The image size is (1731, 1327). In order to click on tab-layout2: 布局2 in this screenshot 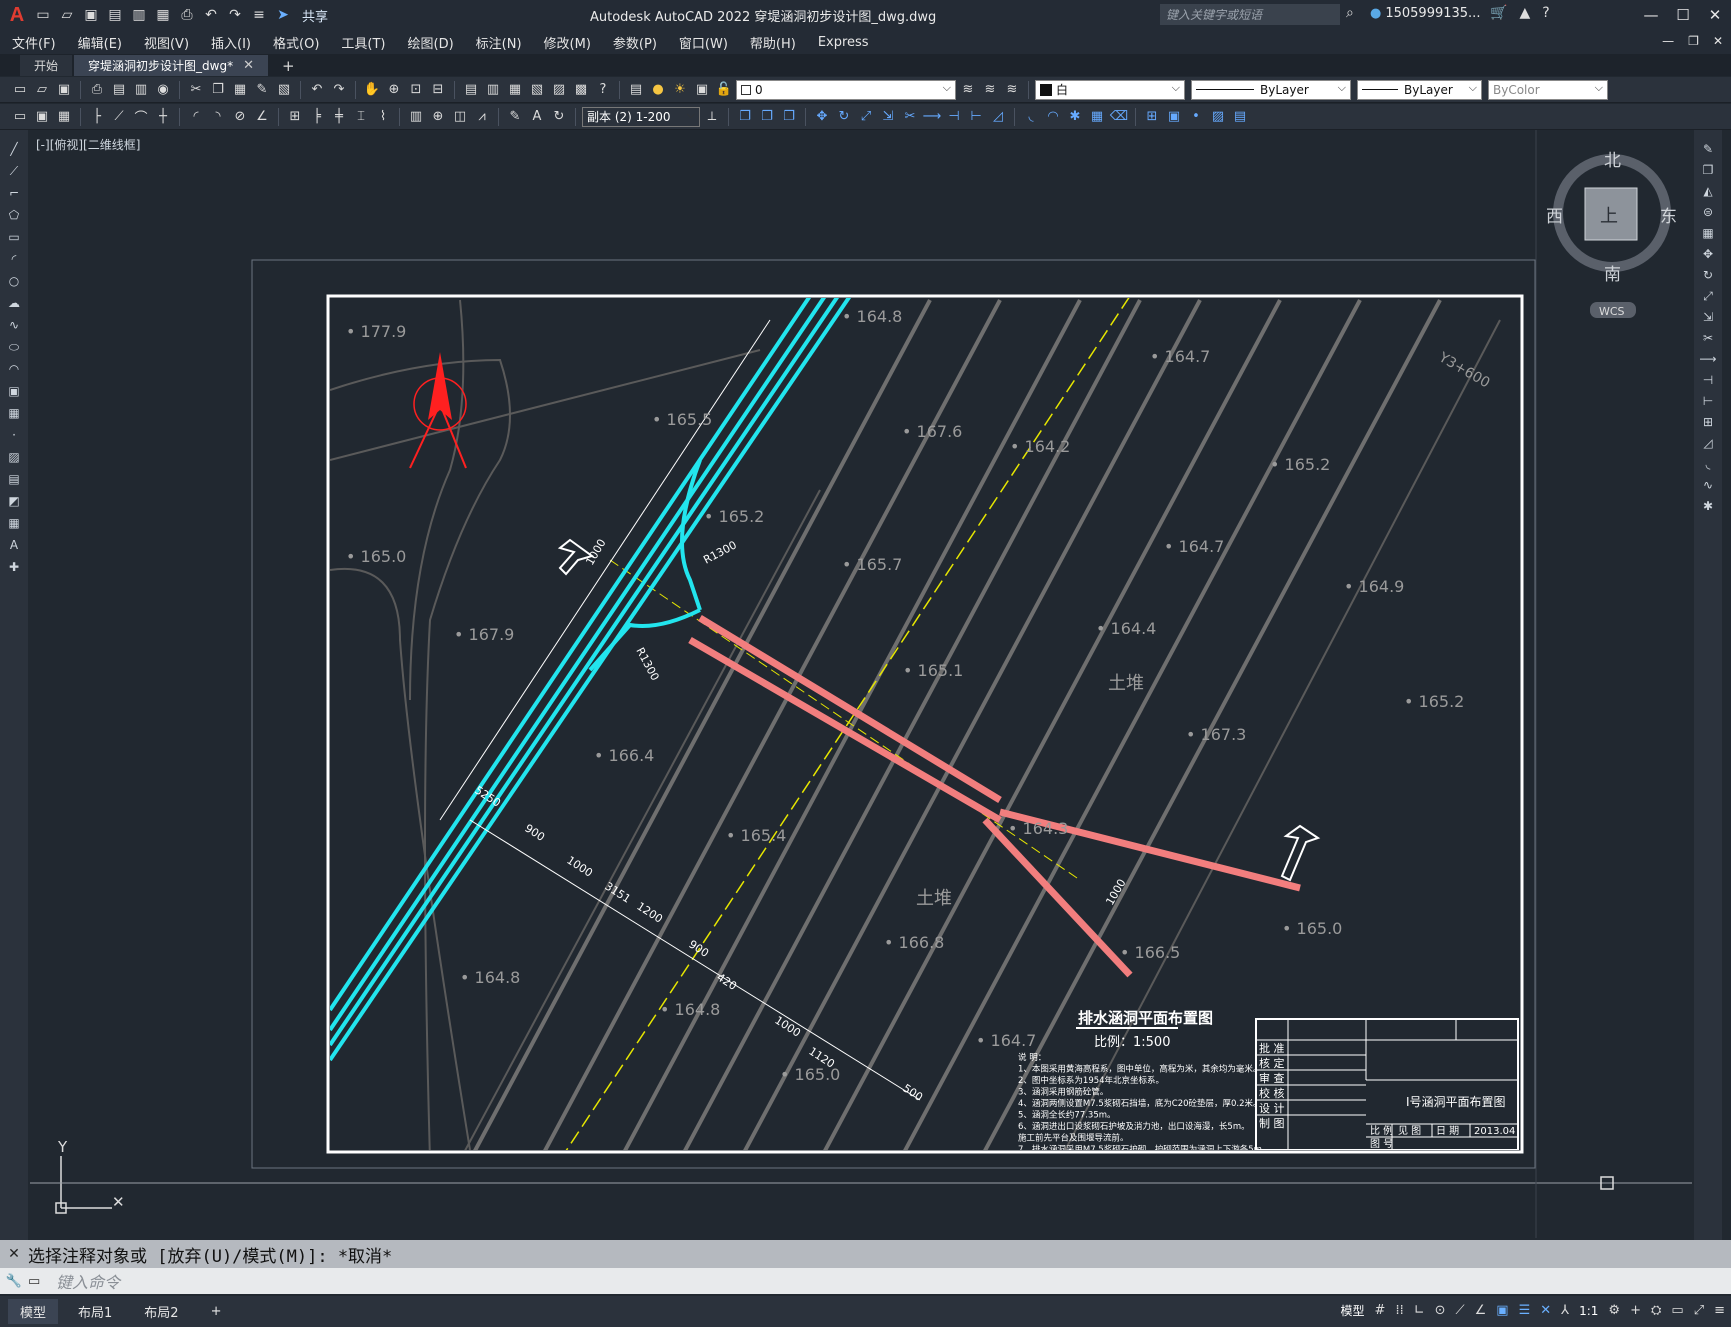, I will do `click(161, 1311)`.